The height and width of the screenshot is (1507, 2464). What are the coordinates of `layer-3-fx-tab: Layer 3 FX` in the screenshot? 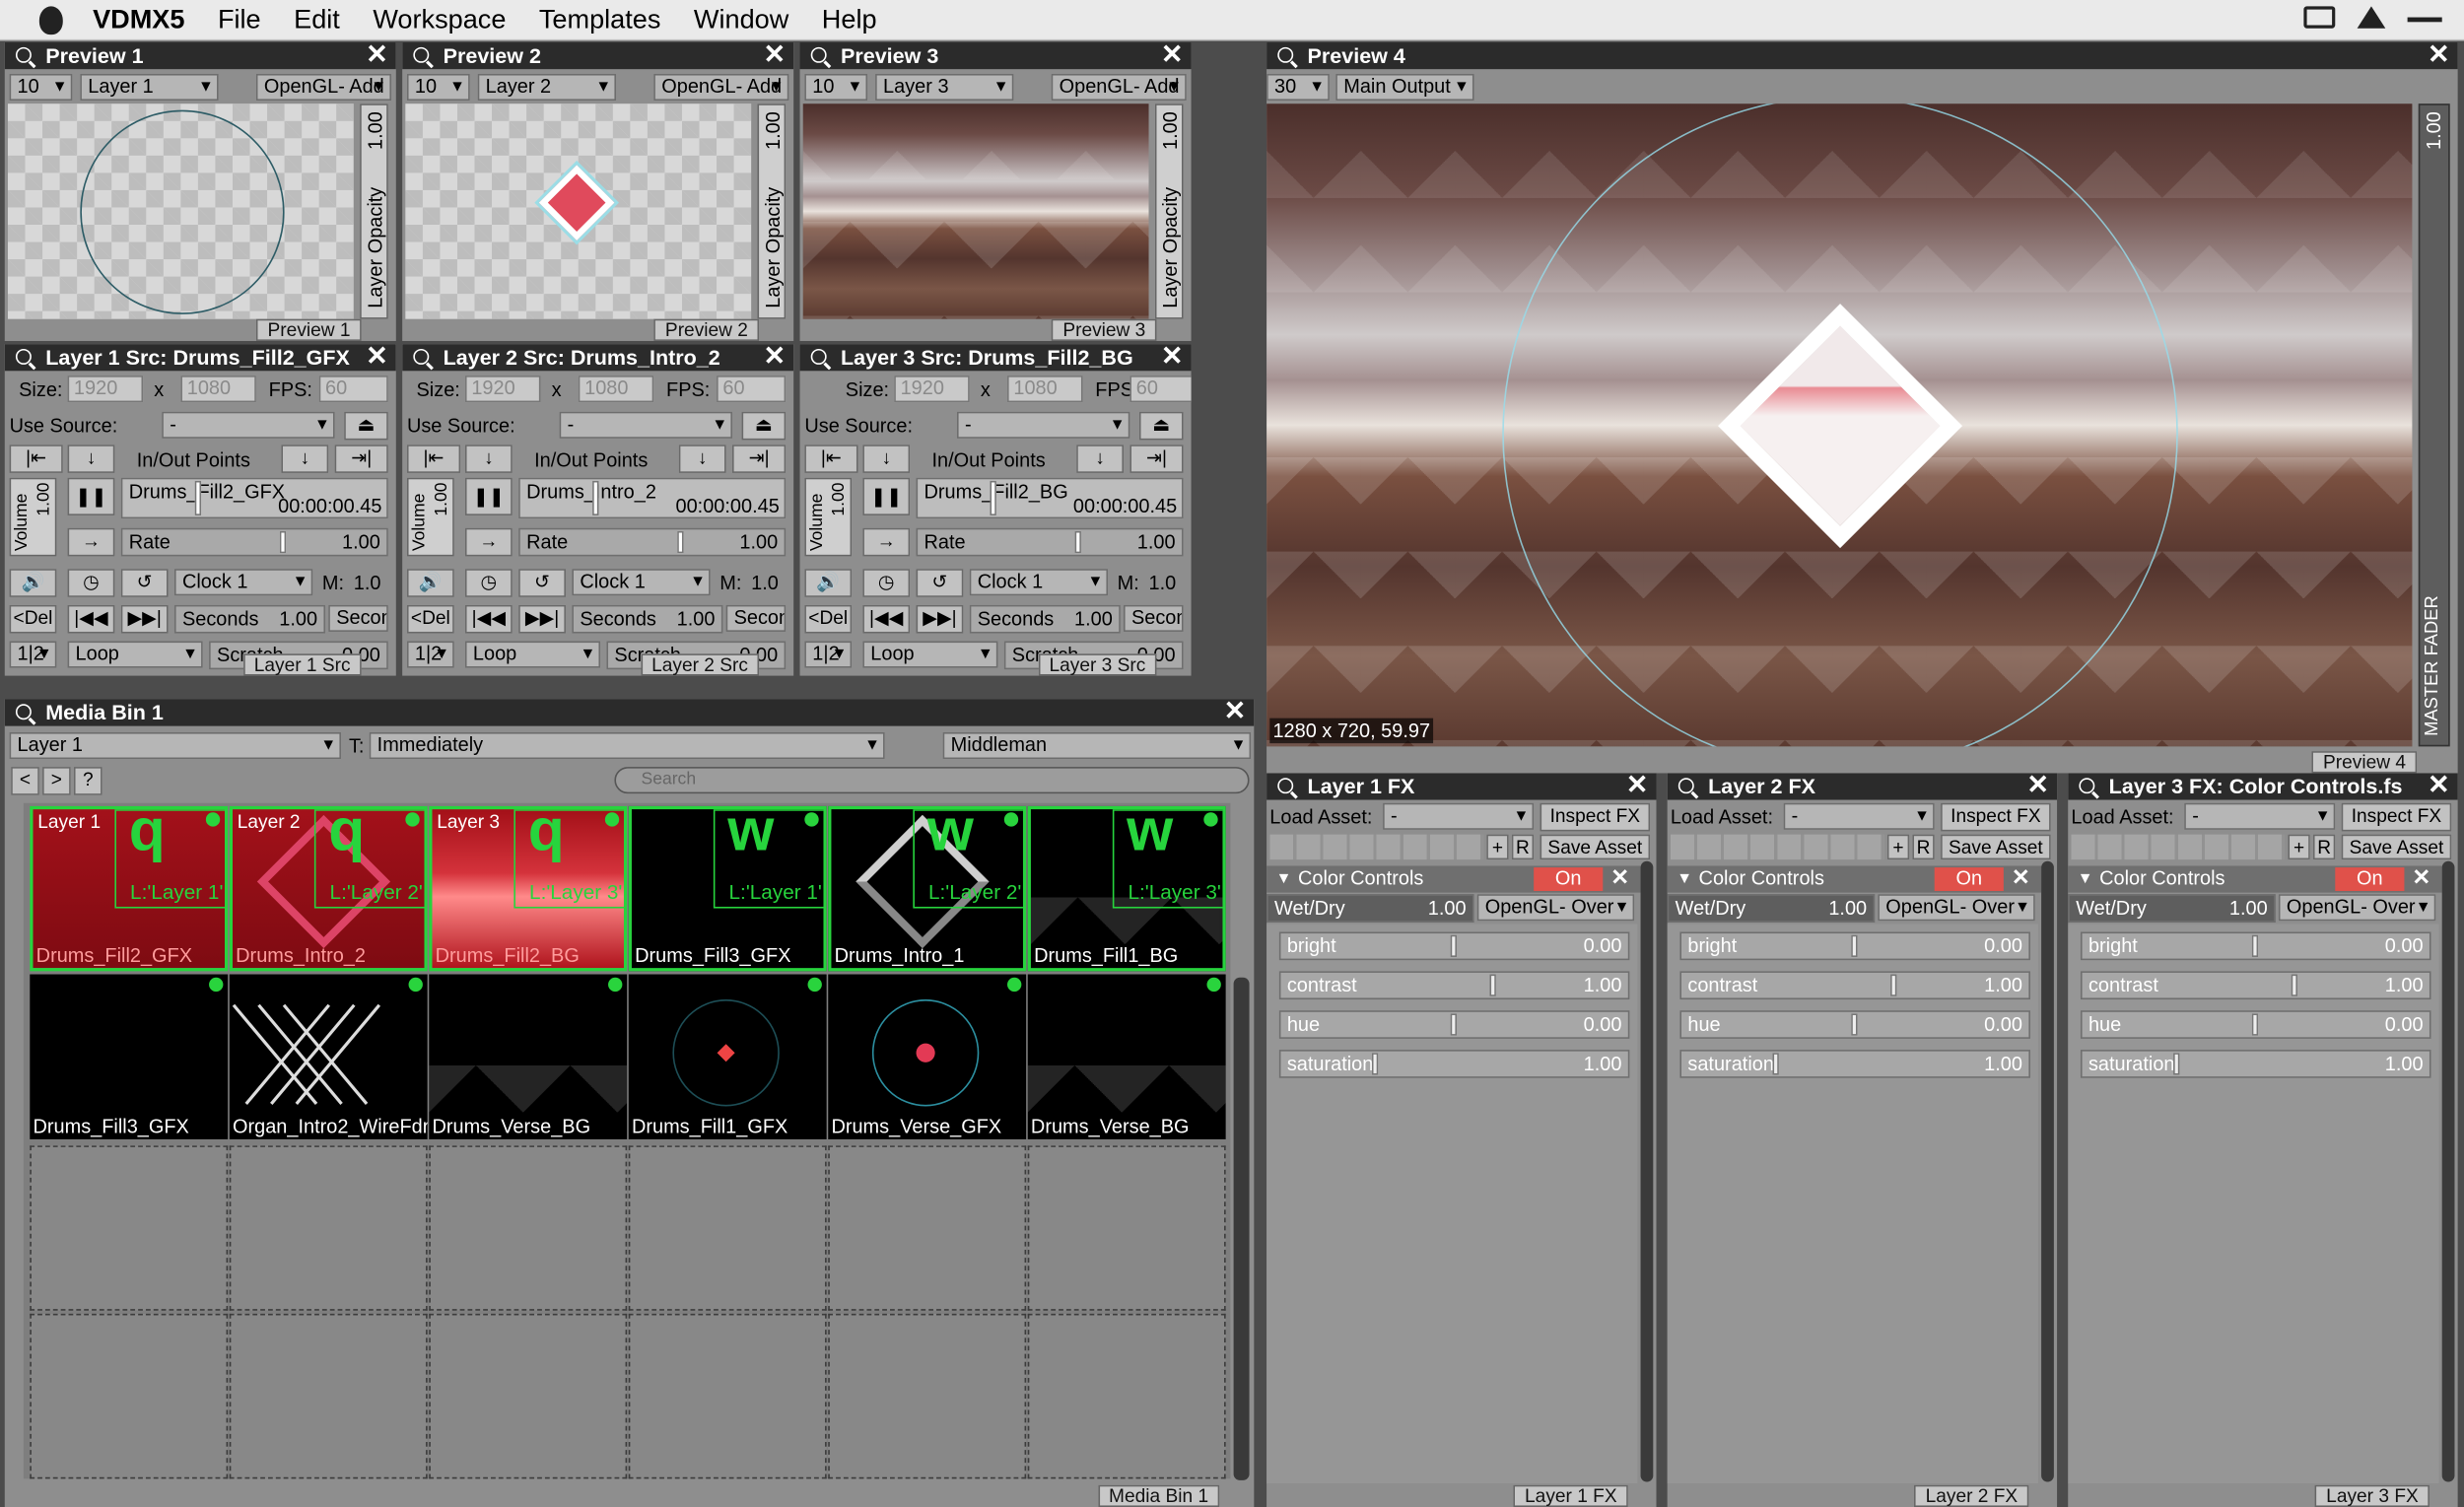 It's located at (2372, 1495).